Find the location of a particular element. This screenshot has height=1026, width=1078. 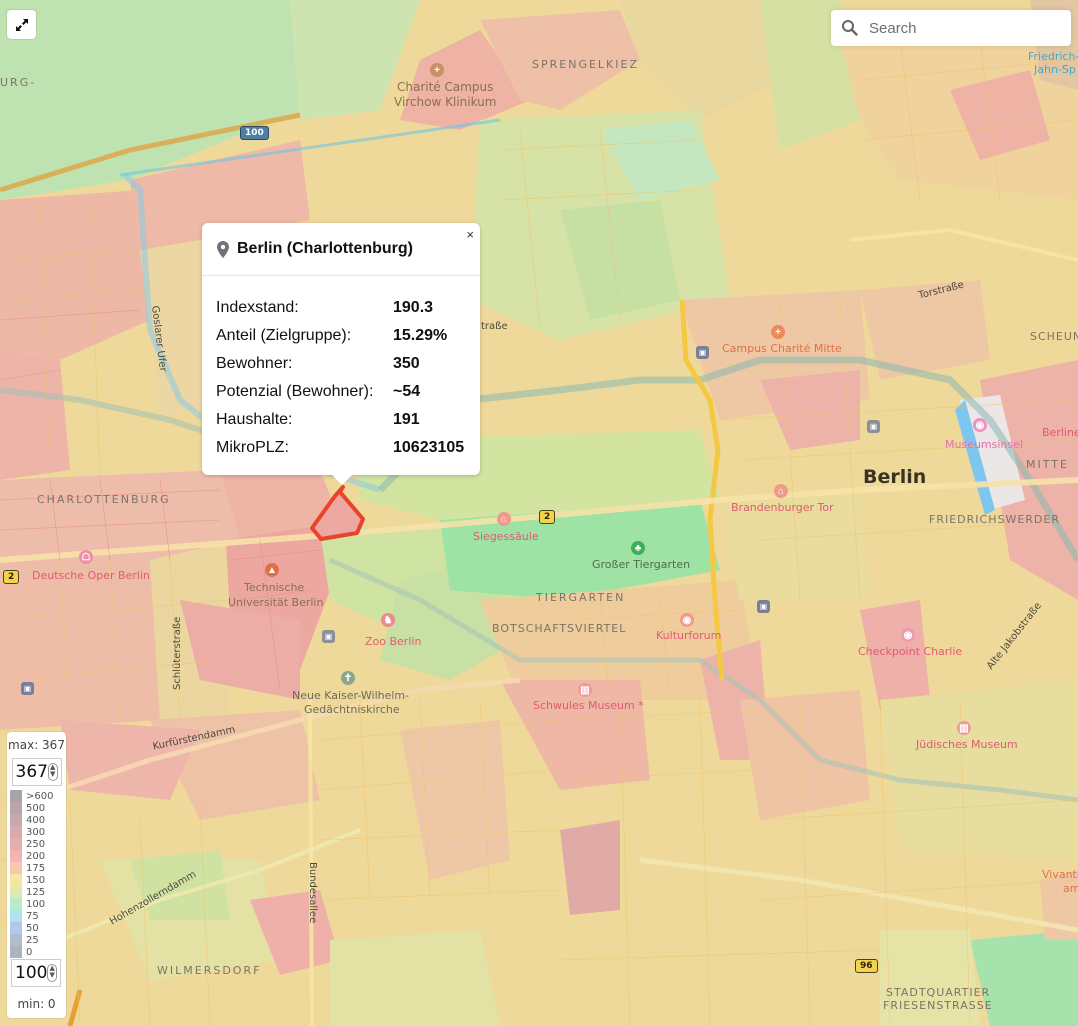

road-bundesallee is located at coordinates (311, 862).